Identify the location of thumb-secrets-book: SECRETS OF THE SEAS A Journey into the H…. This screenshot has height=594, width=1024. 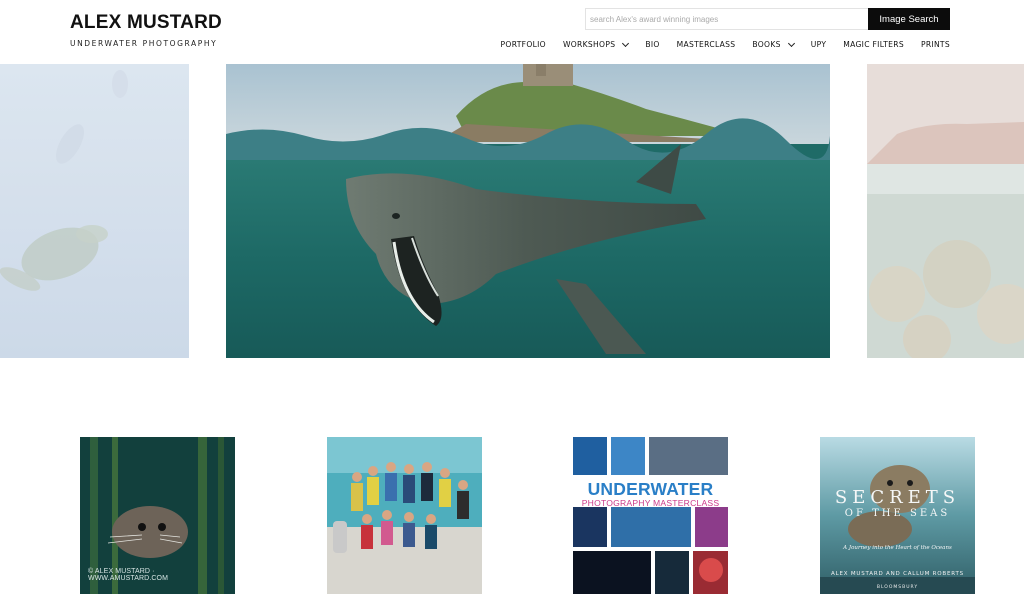
(897, 515).